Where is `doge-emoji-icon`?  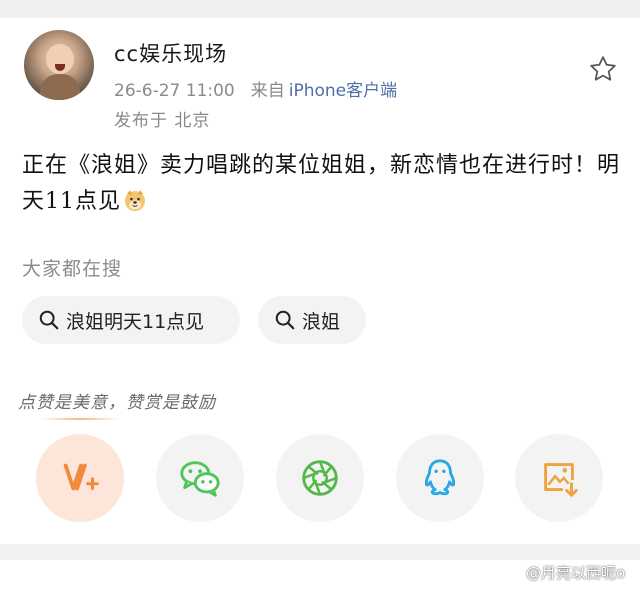 doge-emoji-icon is located at coordinates (135, 200).